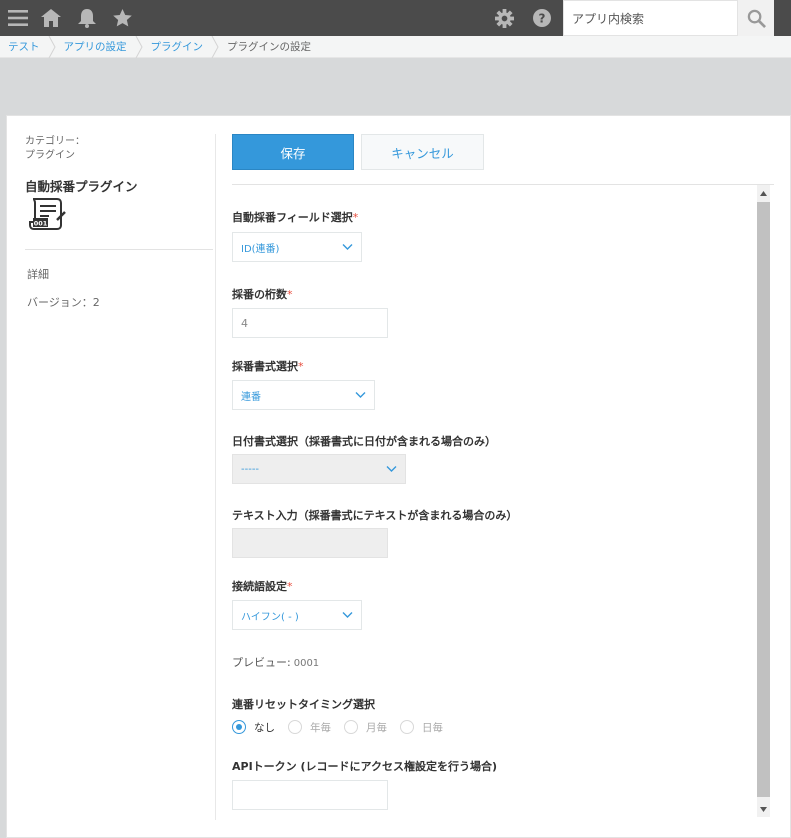  I want to click on connector-dropdown: ハイフン( - ), so click(297, 615).